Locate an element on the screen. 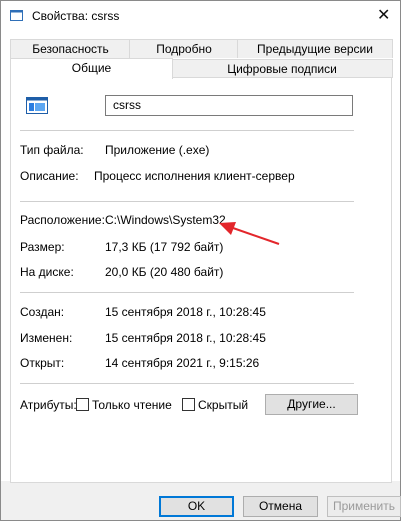 The image size is (401, 521). close-icon: ✕ is located at coordinates (384, 15).